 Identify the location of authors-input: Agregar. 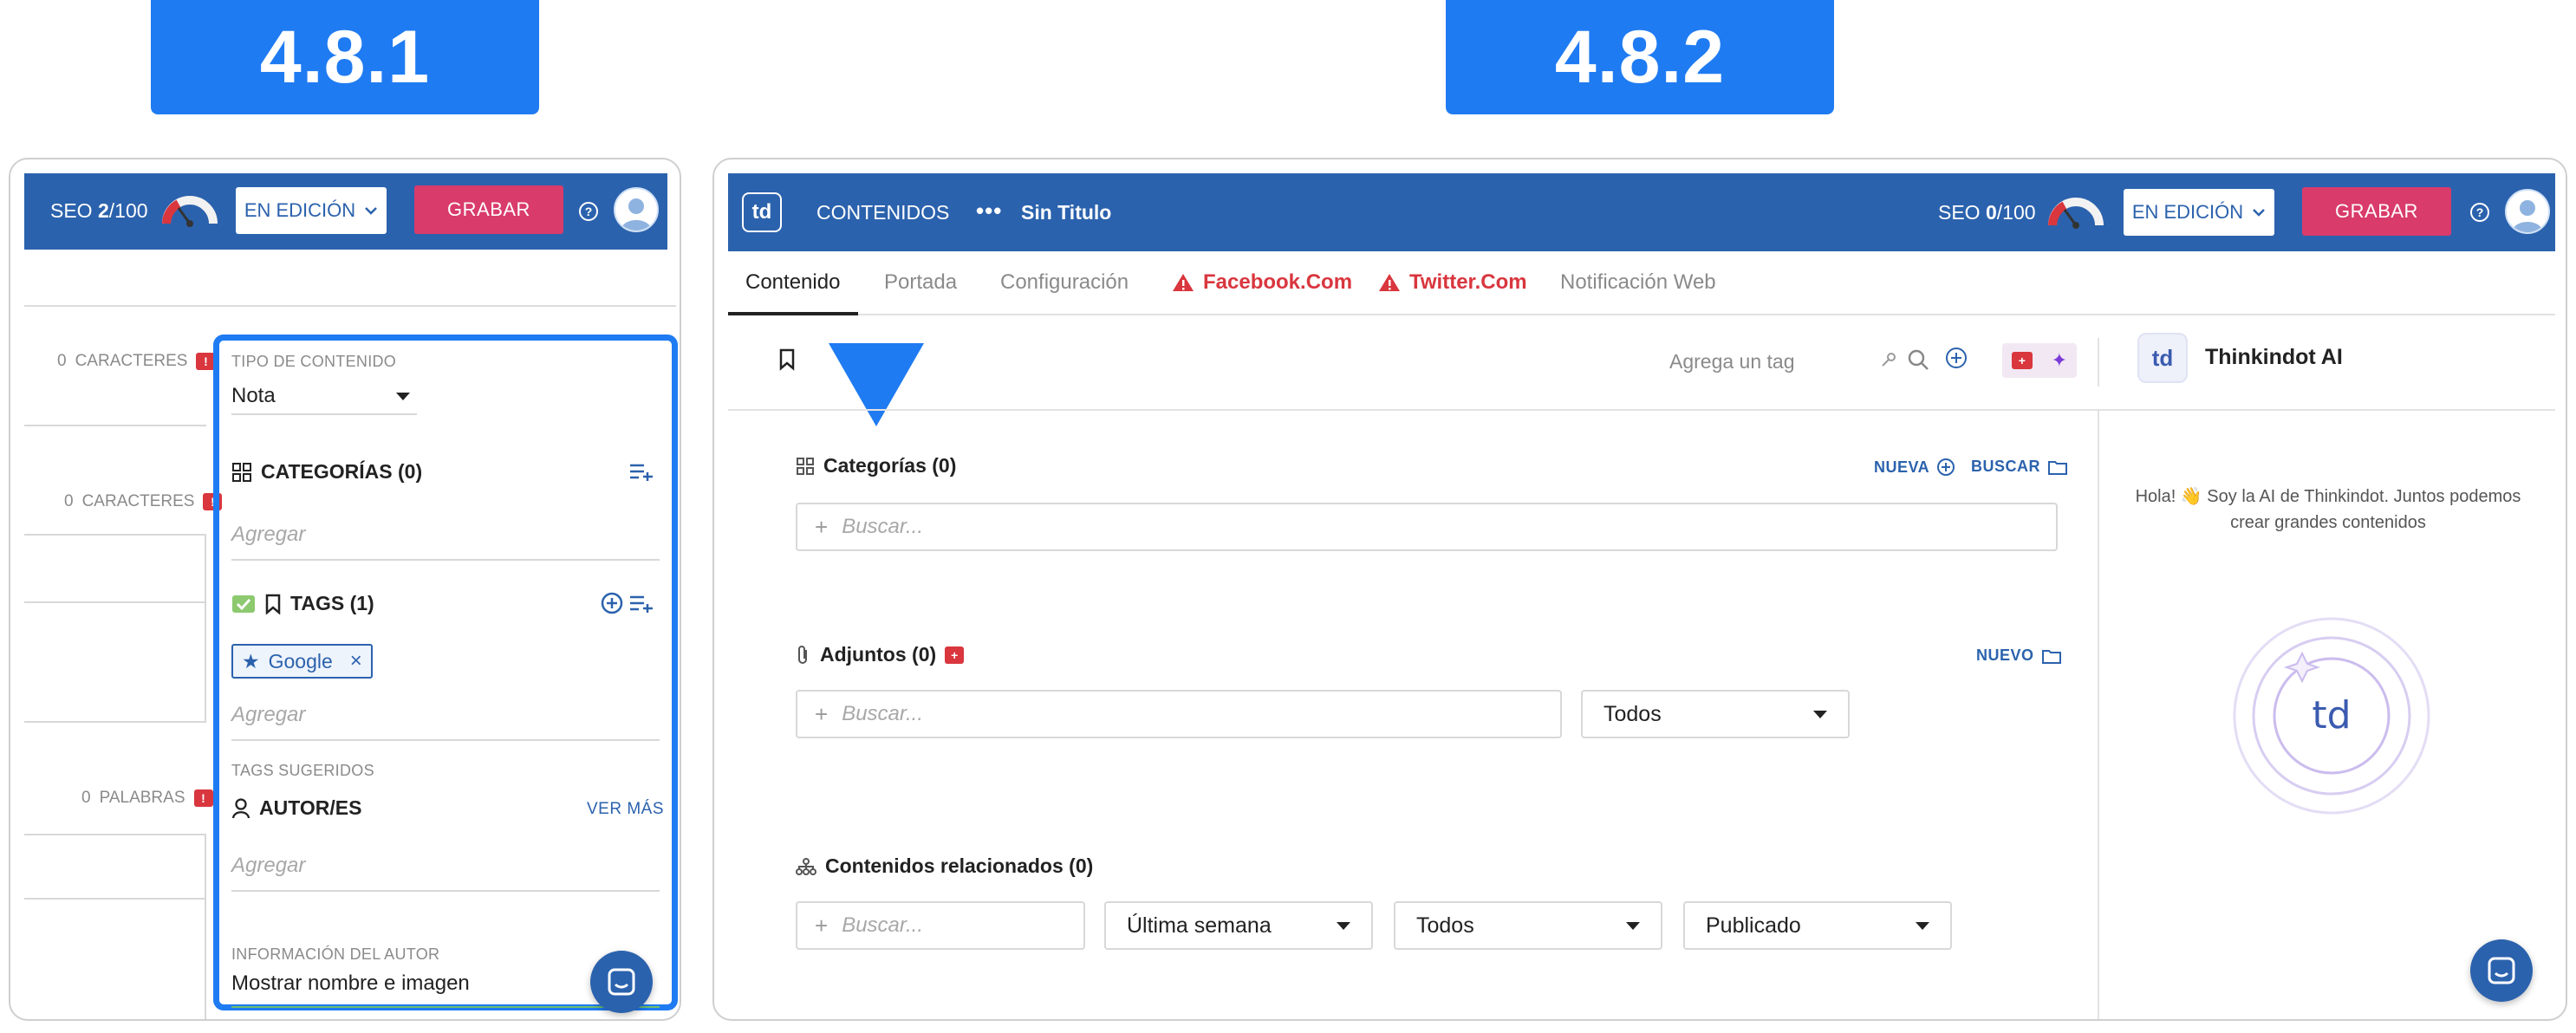
(268, 866).